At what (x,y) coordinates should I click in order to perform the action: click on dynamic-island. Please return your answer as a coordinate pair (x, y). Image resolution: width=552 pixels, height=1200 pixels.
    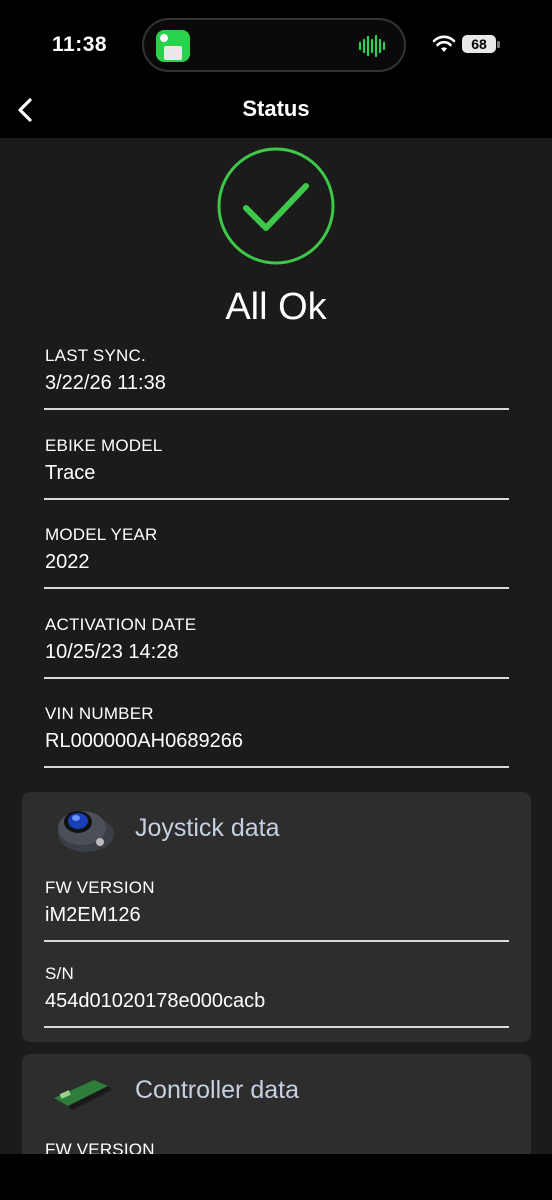
    Looking at the image, I should click on (274, 45).